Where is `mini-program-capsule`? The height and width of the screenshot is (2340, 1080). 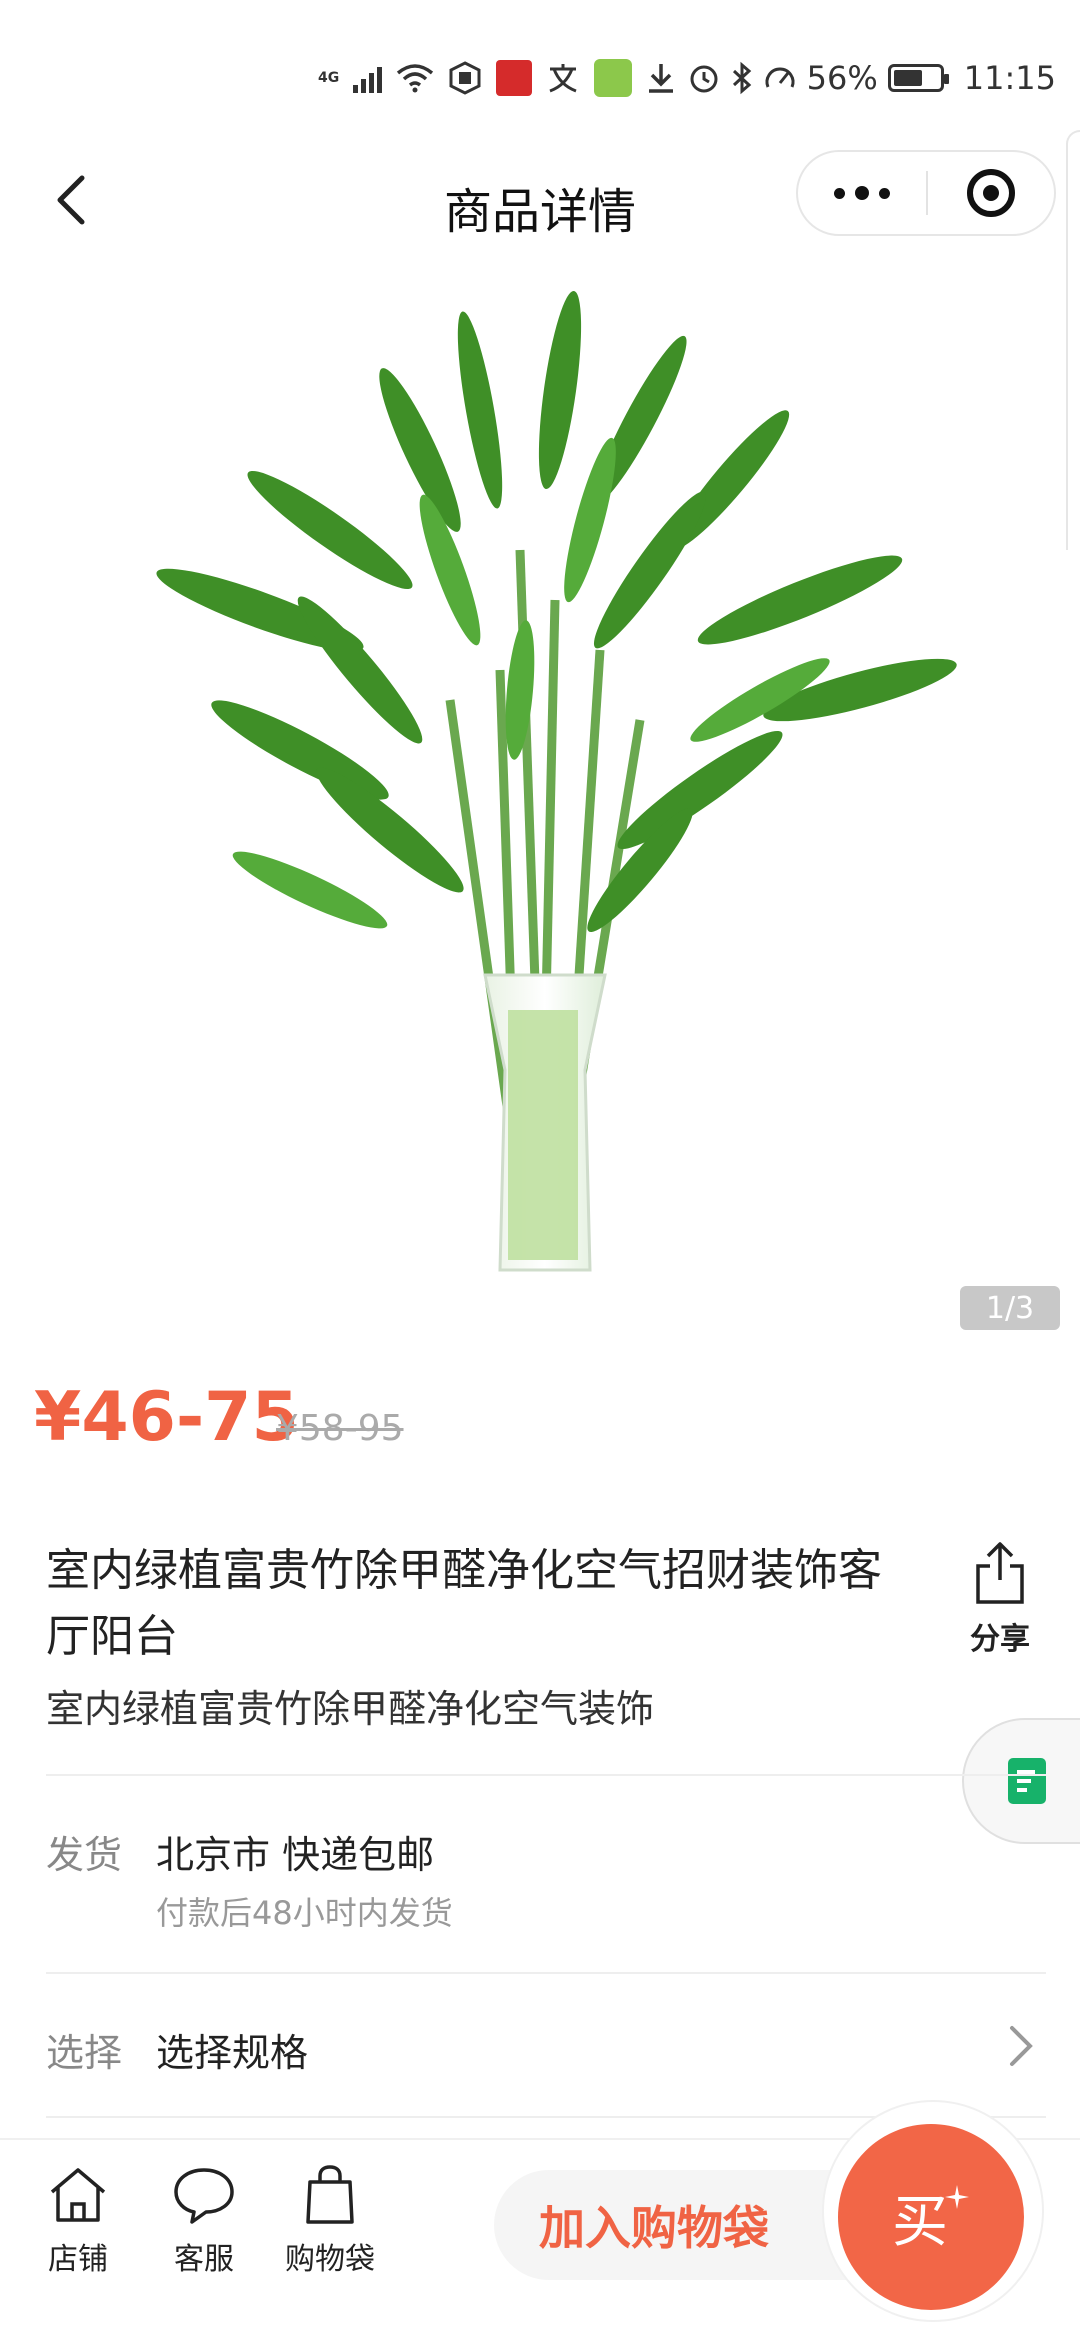
mini-program-capsule is located at coordinates (926, 193).